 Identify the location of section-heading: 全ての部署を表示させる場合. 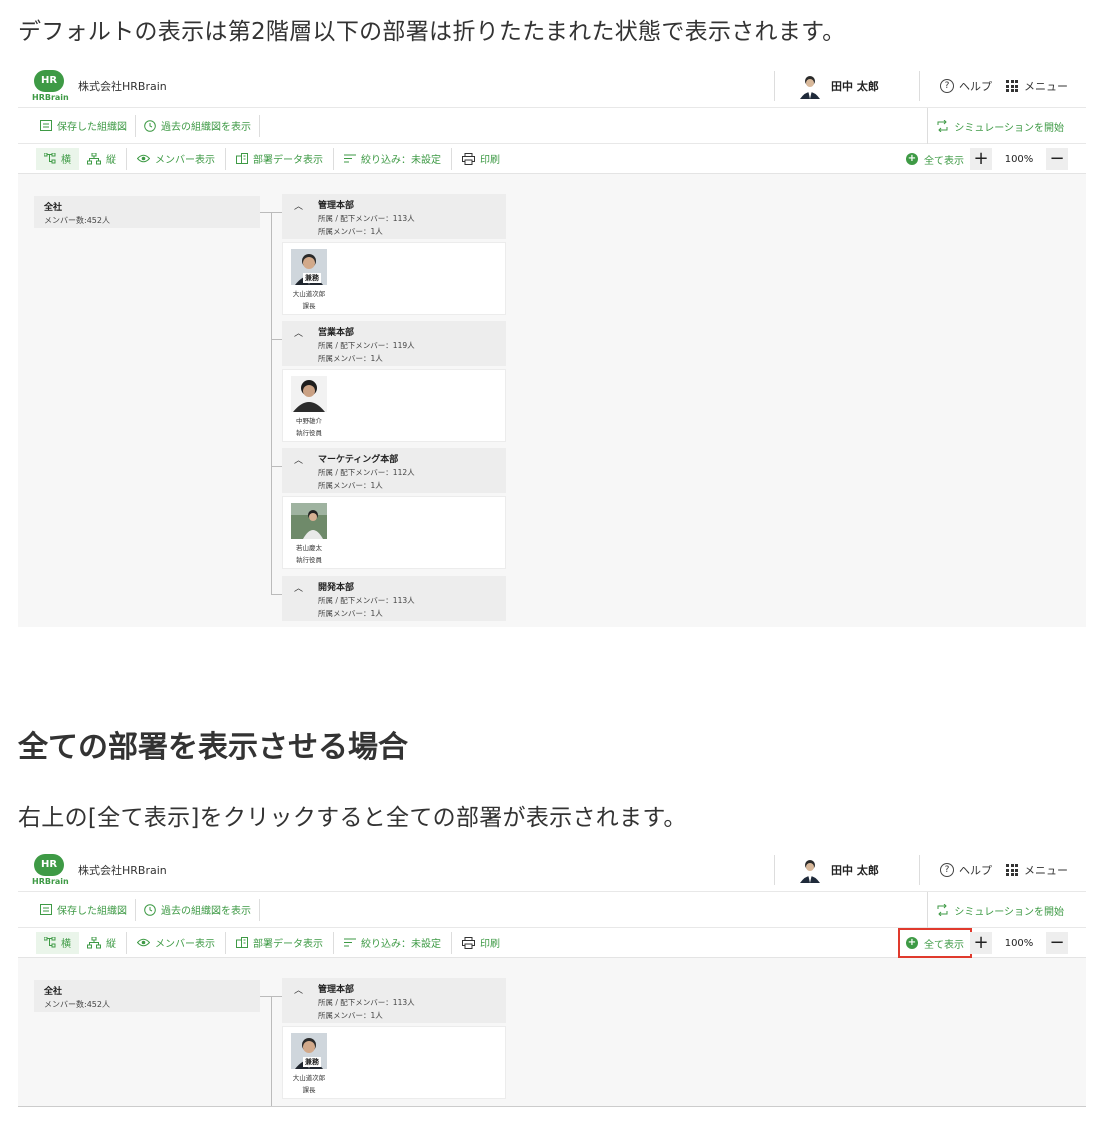
(213, 747).